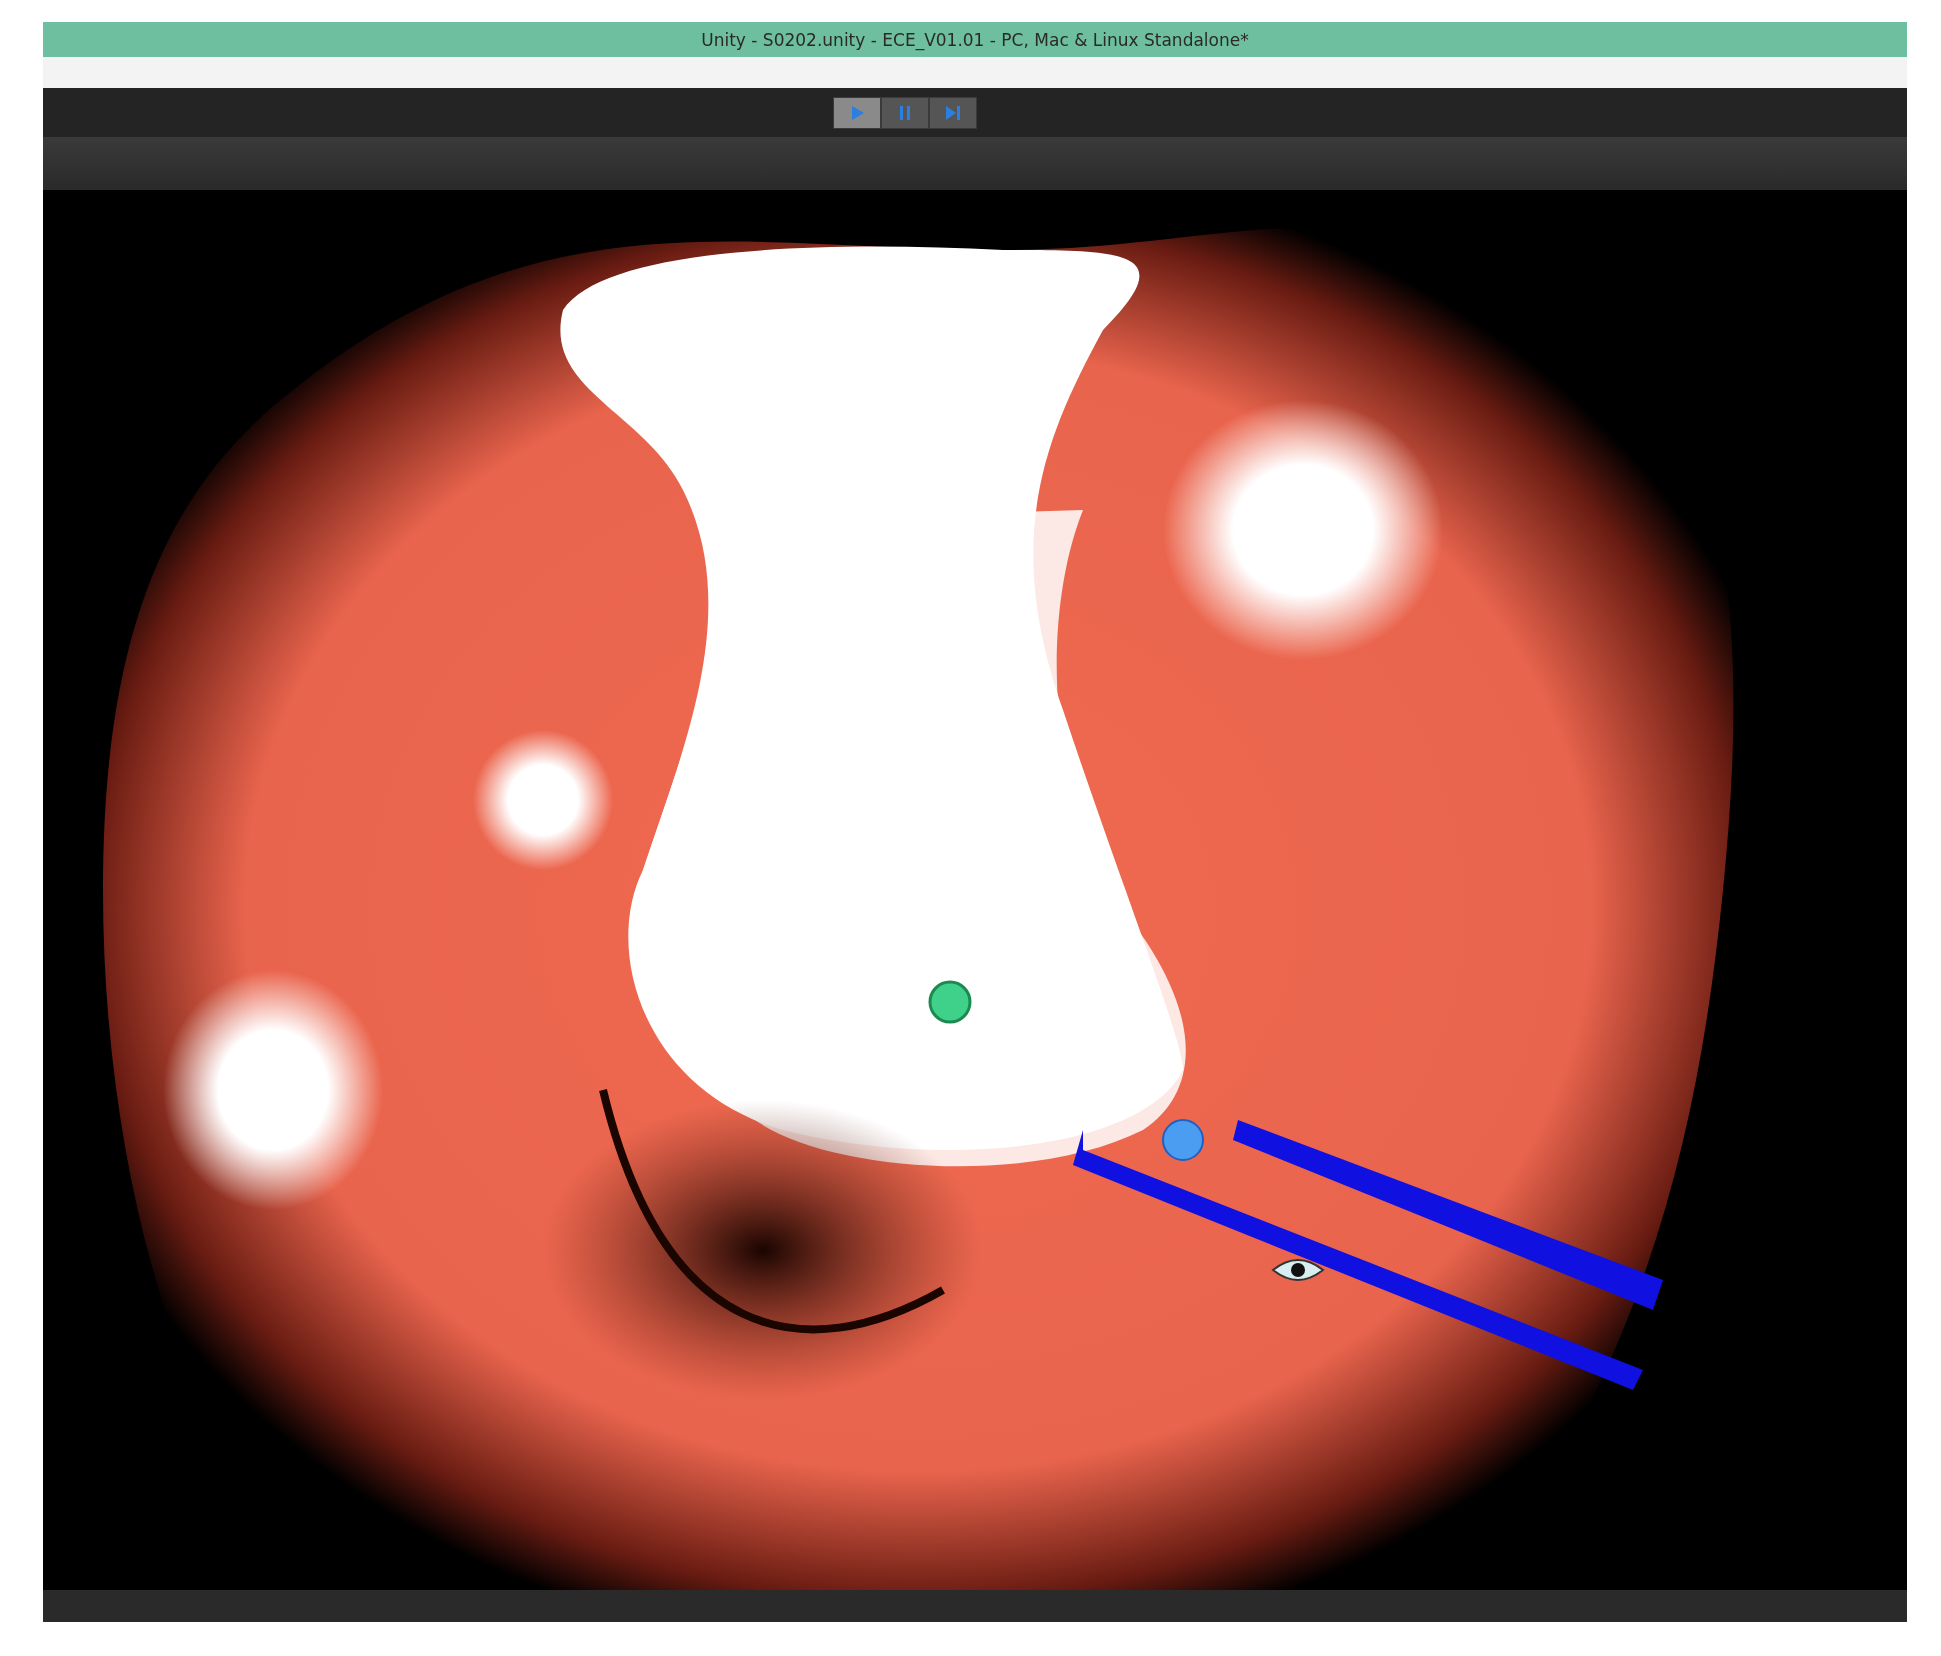  I want to click on window-title: Unity - S0202.unity - ECE_V01.01 - PC, Mac & Linux Standalone*, so click(975, 39).